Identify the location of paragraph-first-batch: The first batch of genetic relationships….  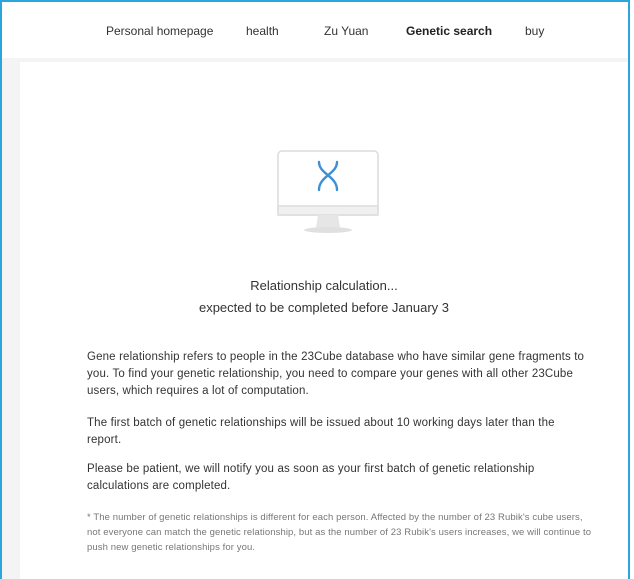
(321, 431).